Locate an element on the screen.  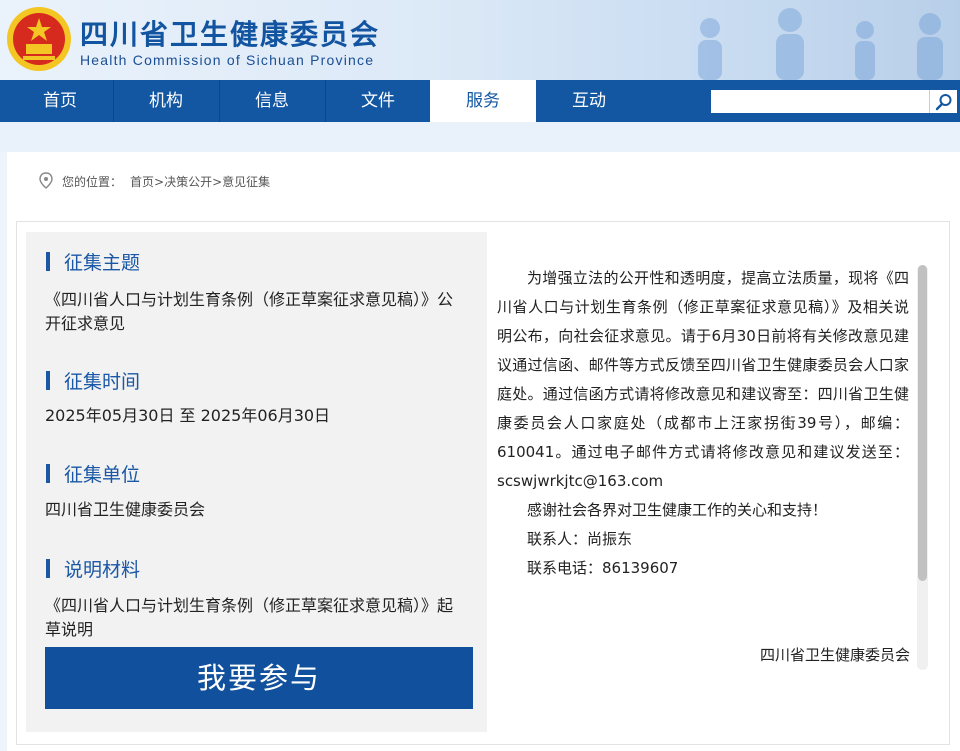
search-icon is located at coordinates (943, 101).